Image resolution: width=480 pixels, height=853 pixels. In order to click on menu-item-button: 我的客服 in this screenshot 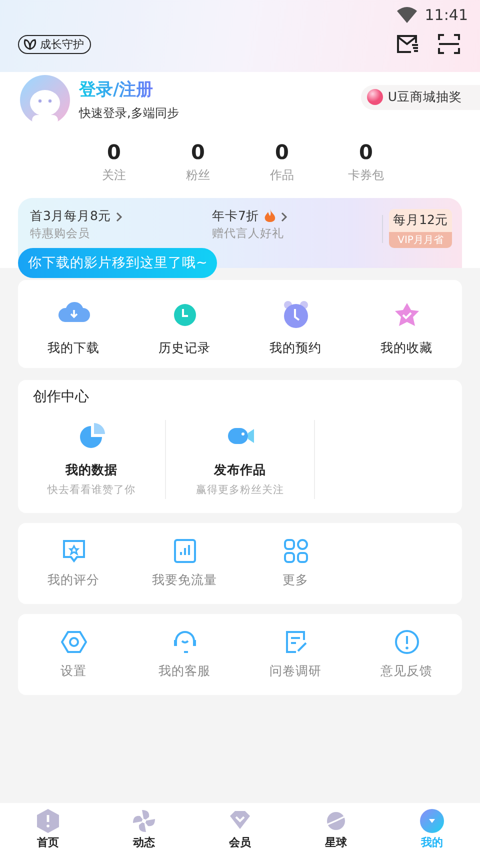, I will do `click(184, 654)`.